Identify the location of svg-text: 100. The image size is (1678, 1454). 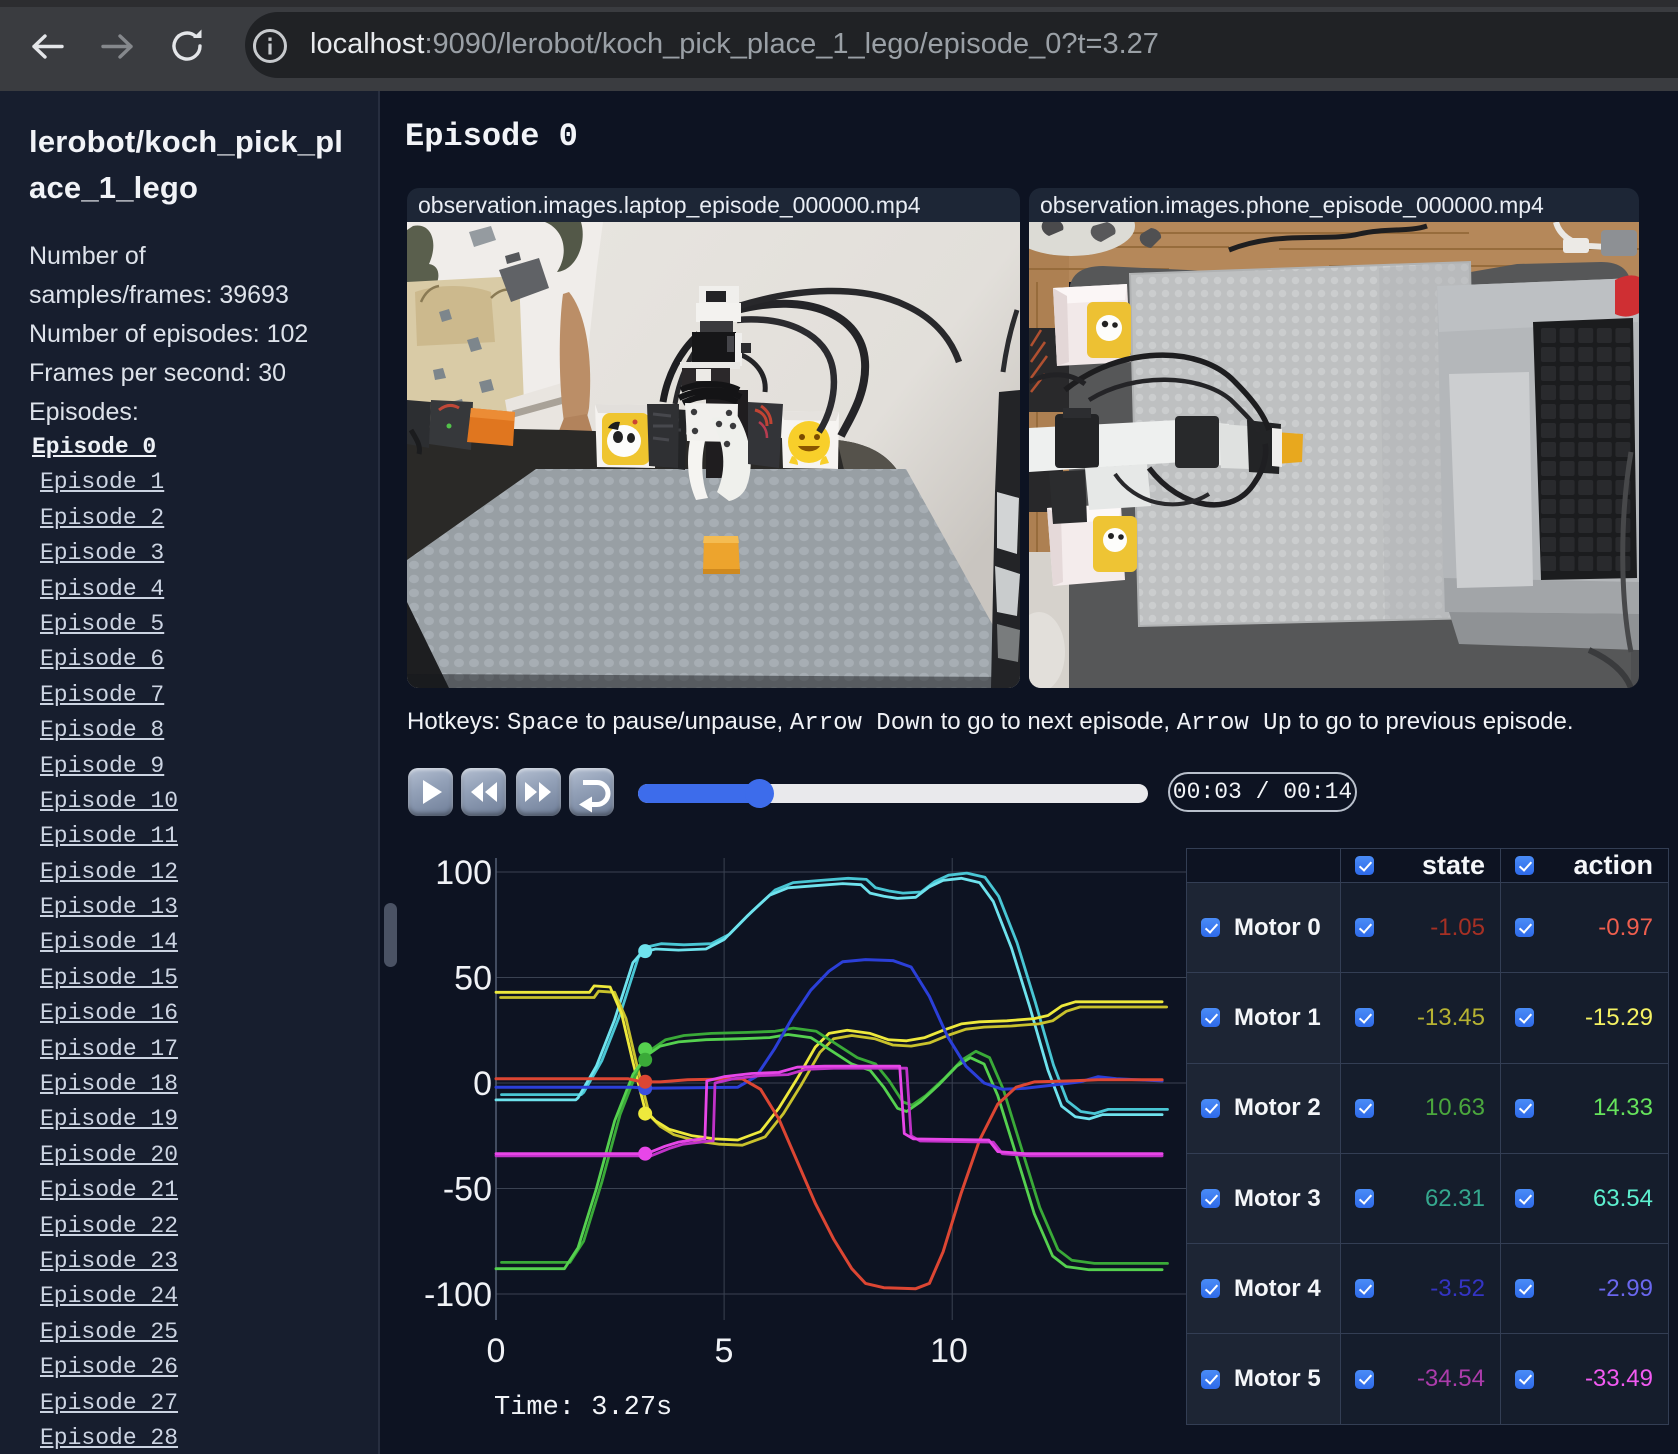
(463, 873).